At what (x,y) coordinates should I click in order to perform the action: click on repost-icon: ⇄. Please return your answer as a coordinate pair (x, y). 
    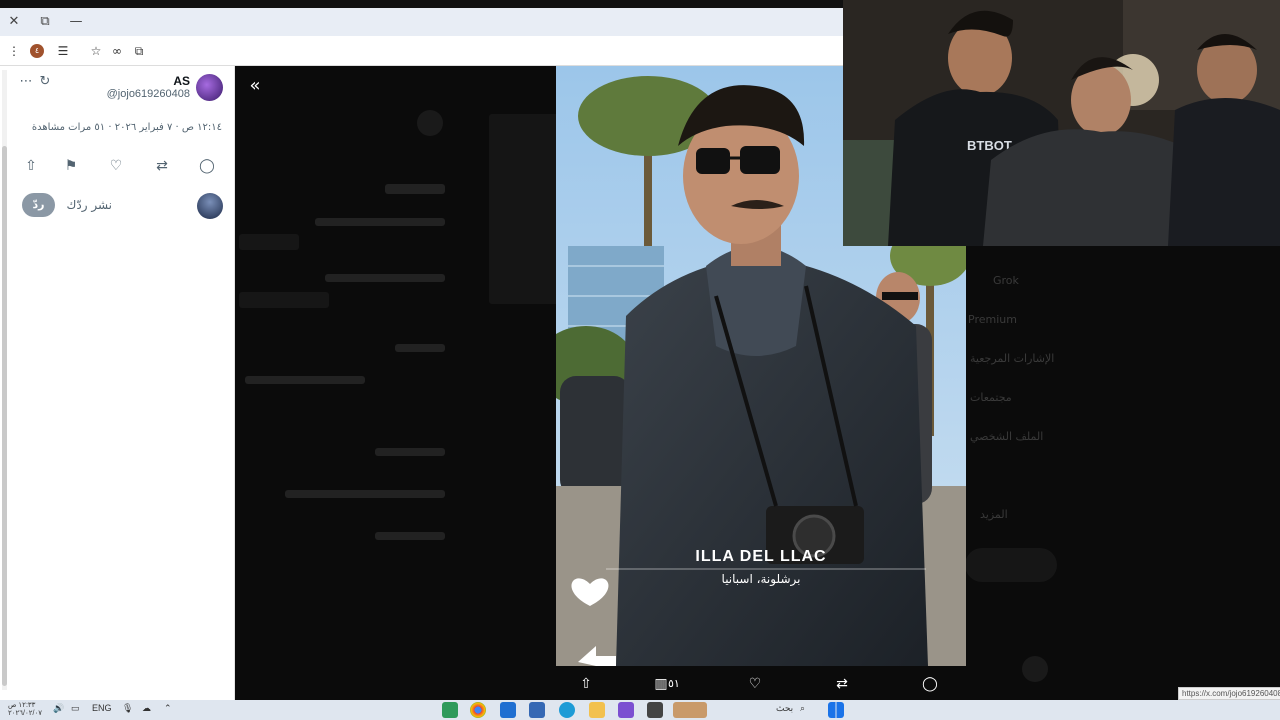
    Looking at the image, I should click on (162, 166).